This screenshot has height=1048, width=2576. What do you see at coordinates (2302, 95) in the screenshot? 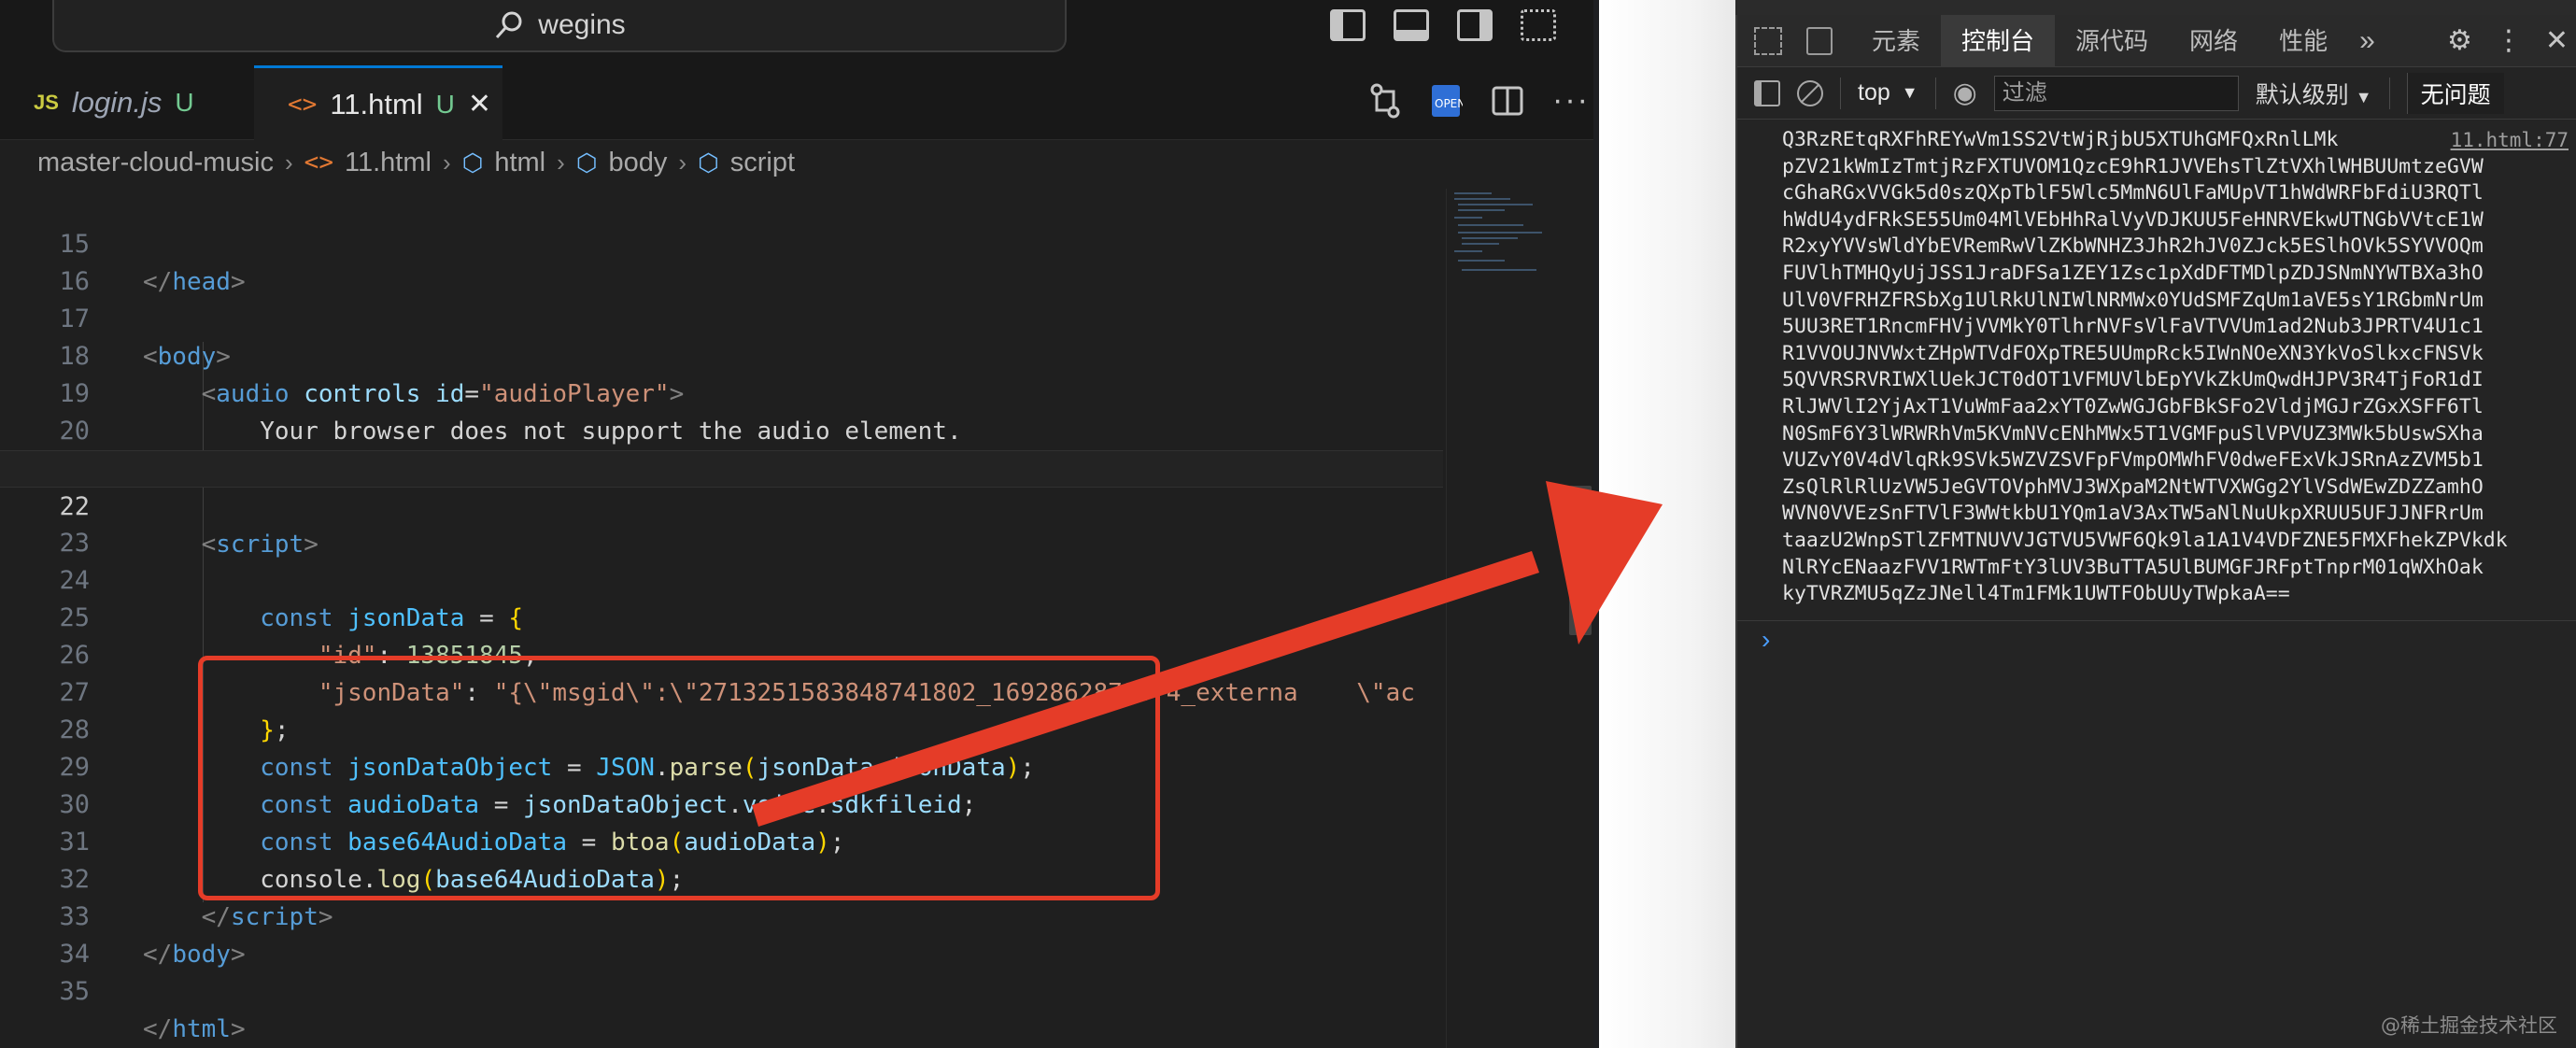
I see `log-level-value: 默认级别` at bounding box center [2302, 95].